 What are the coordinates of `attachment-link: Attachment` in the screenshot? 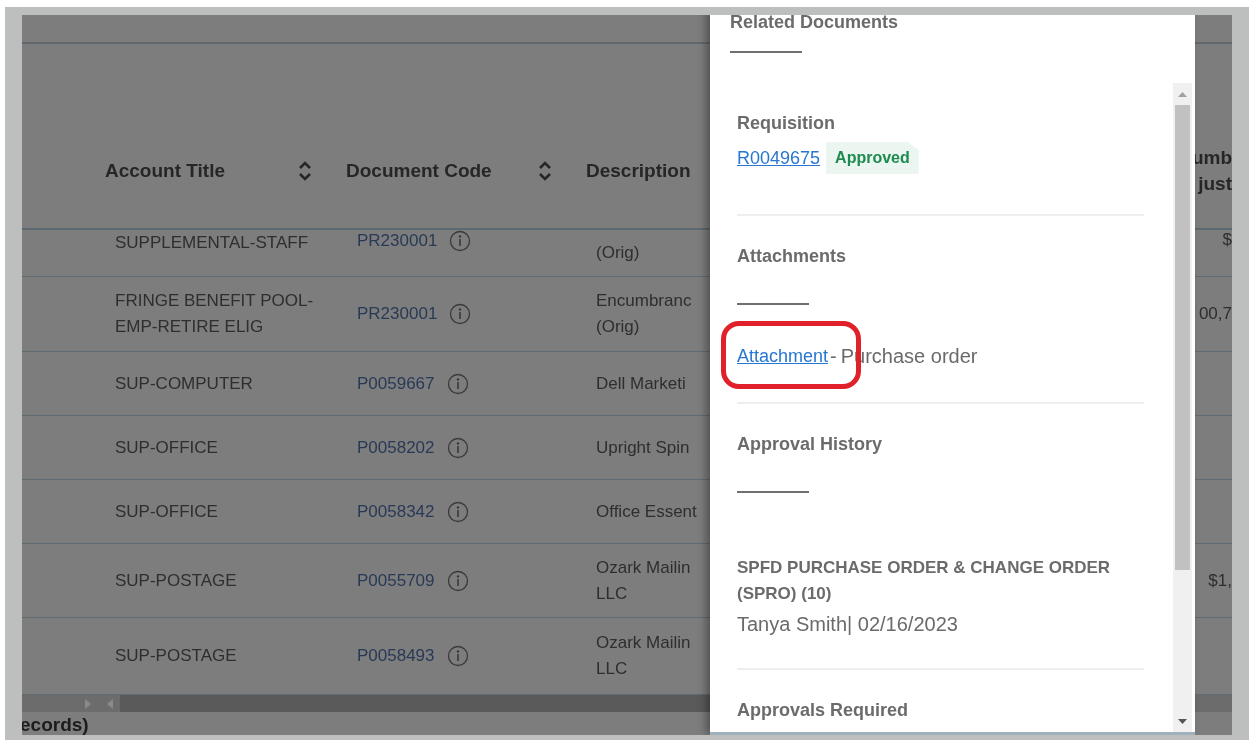 It's located at (783, 356).